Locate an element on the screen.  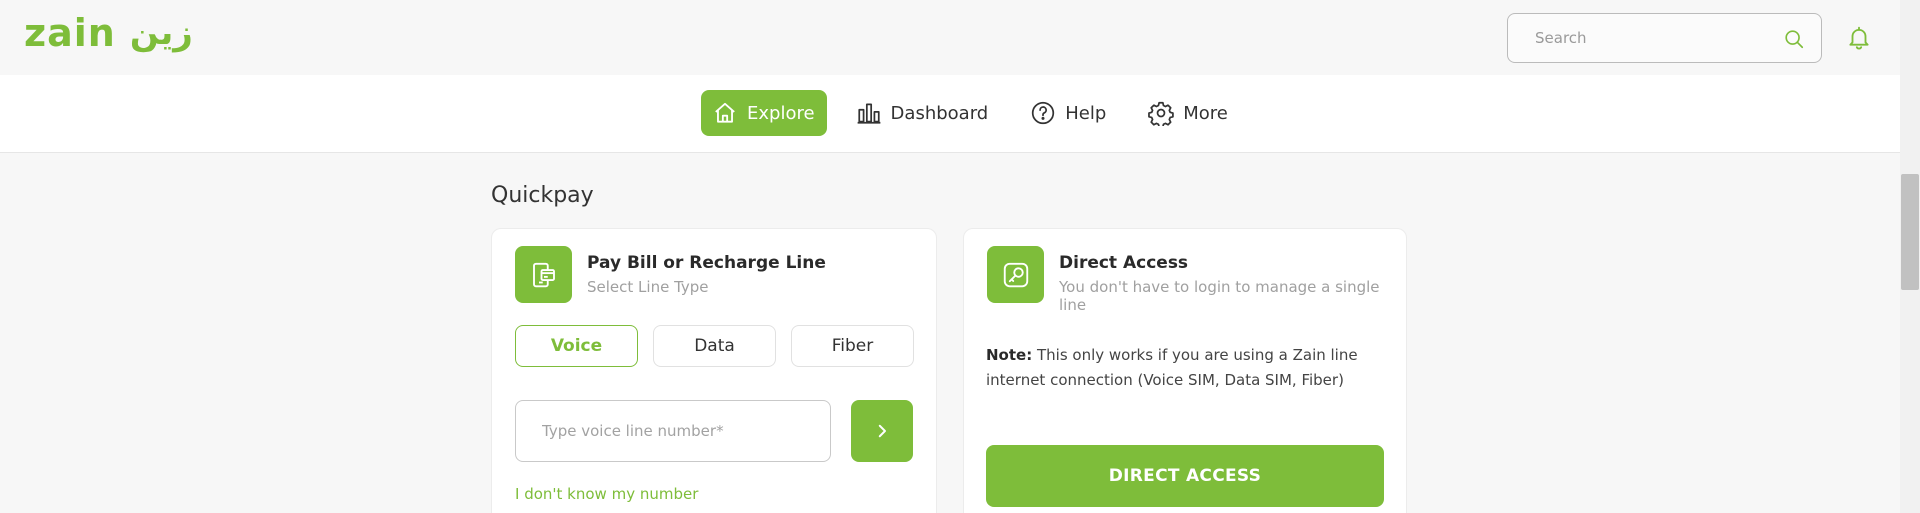
nav-items: Explore Dashboard Help More is located at coordinates (971, 113).